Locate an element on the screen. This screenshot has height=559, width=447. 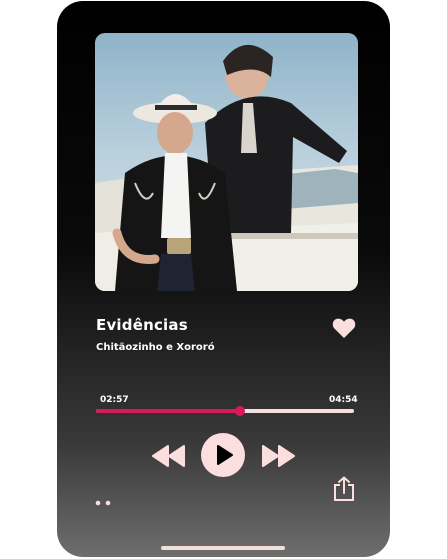
fast-forward-icon is located at coordinates (278, 456).